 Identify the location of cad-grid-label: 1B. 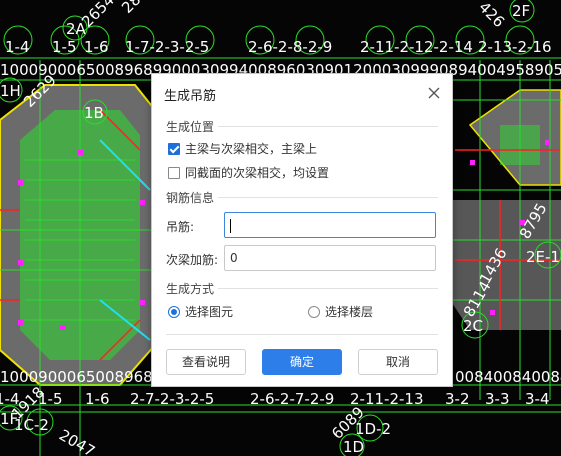
(94, 113).